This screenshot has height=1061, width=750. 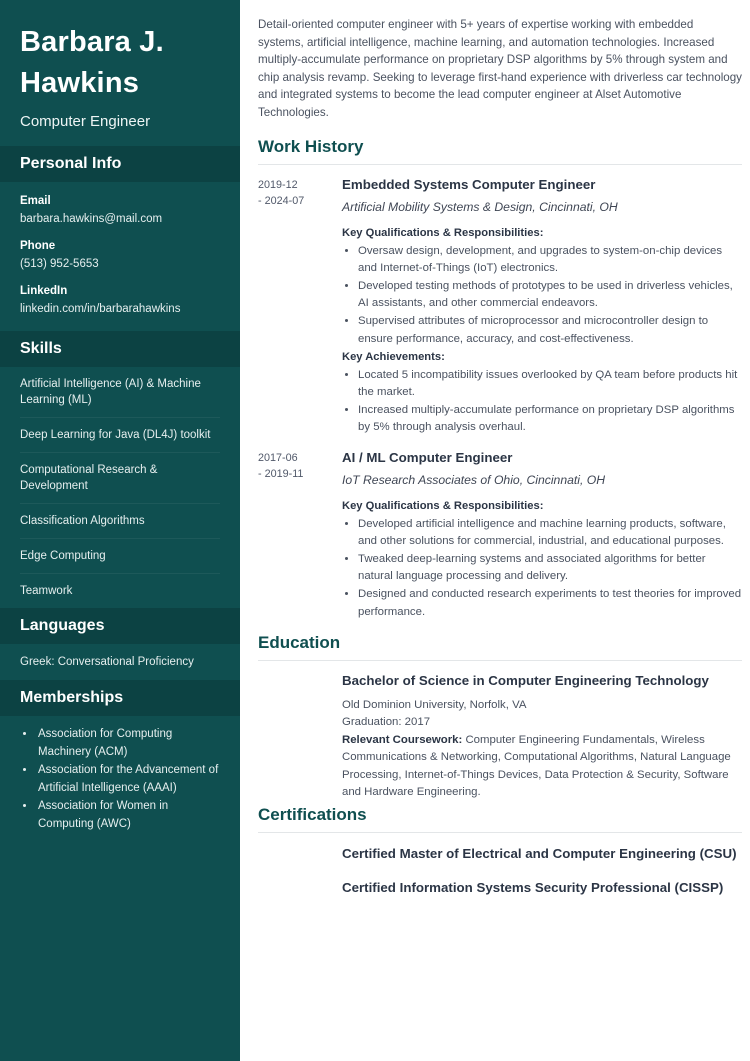 I want to click on list-item: Computational Research & Development, so click(x=120, y=478).